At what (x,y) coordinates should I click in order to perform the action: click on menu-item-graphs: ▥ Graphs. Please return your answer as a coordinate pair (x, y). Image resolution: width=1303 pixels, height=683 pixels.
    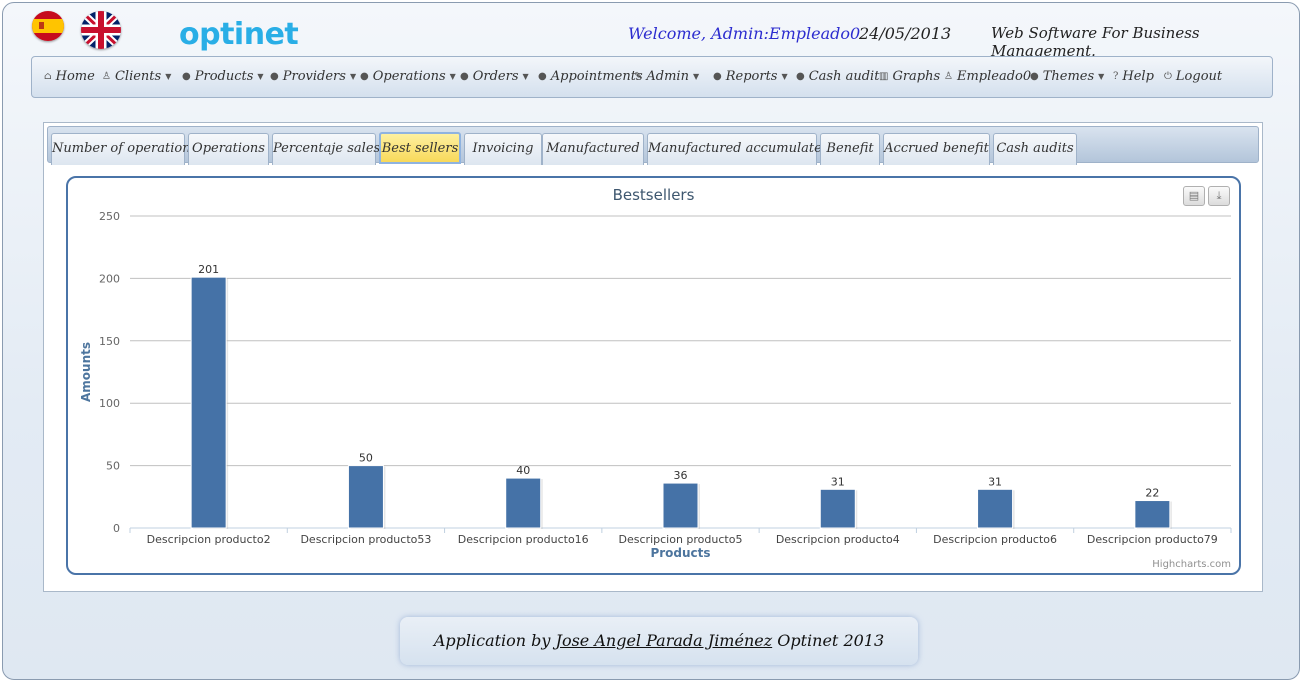
    Looking at the image, I should click on (909, 76).